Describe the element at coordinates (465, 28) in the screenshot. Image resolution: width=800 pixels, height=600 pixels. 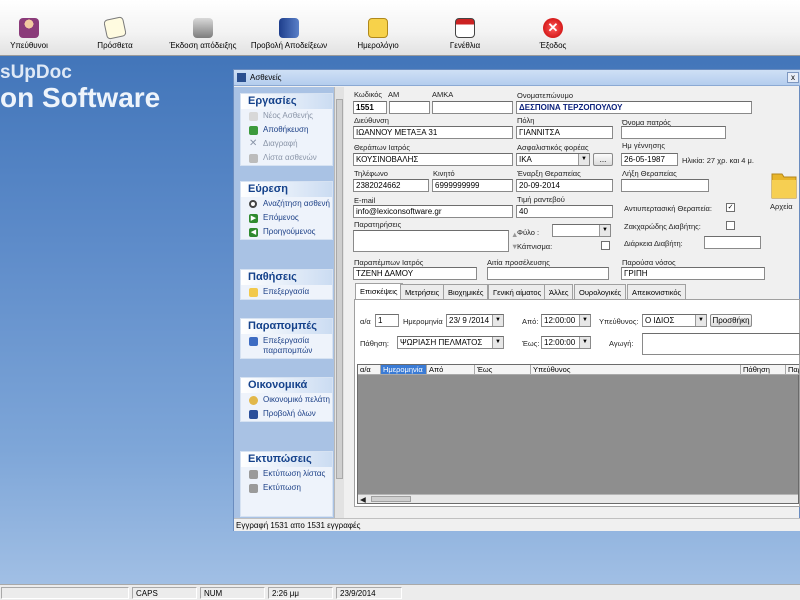
I see `toolbar-birthdays-button: Γενέθλια` at that location.